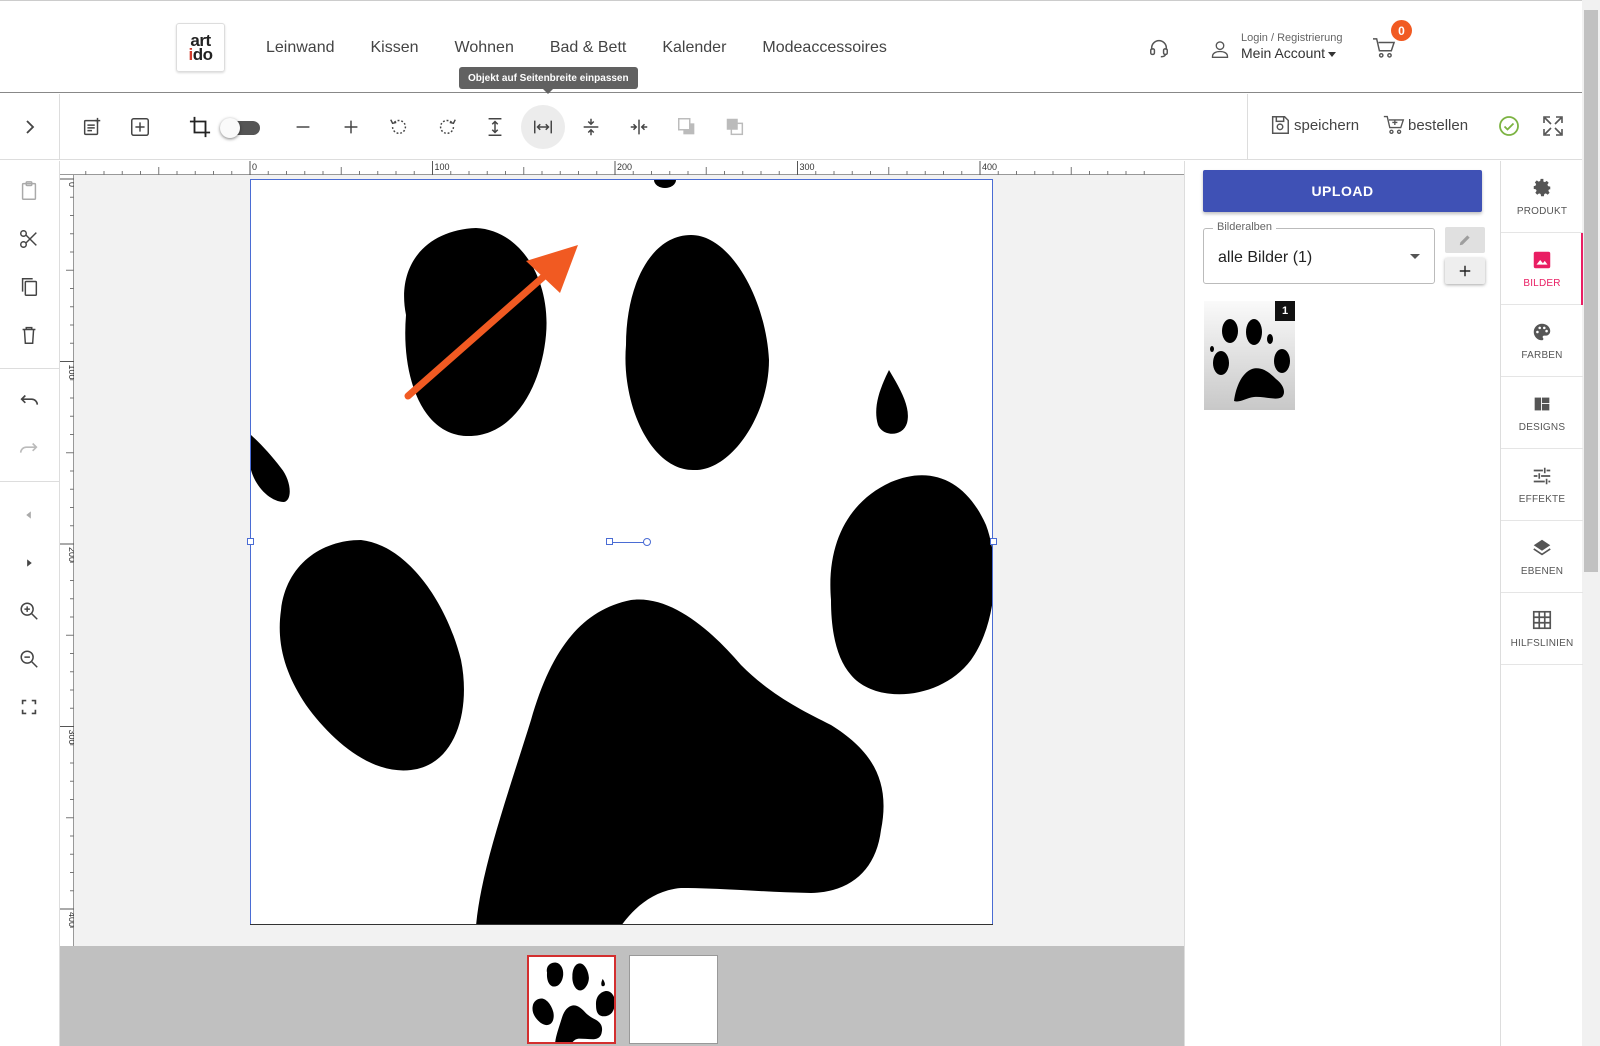 The width and height of the screenshot is (1600, 1046). I want to click on tab-bilder: BILDER, so click(1542, 269).